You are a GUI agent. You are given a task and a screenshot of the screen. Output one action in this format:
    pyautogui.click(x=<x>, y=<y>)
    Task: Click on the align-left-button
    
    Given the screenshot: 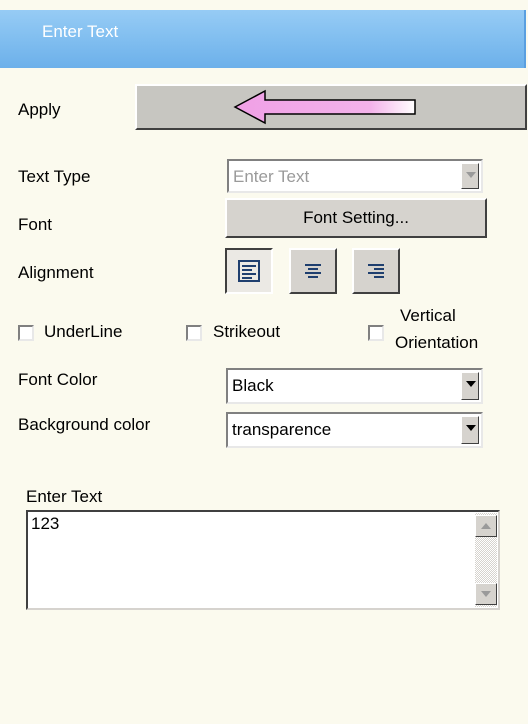 What is the action you would take?
    pyautogui.click(x=249, y=271)
    